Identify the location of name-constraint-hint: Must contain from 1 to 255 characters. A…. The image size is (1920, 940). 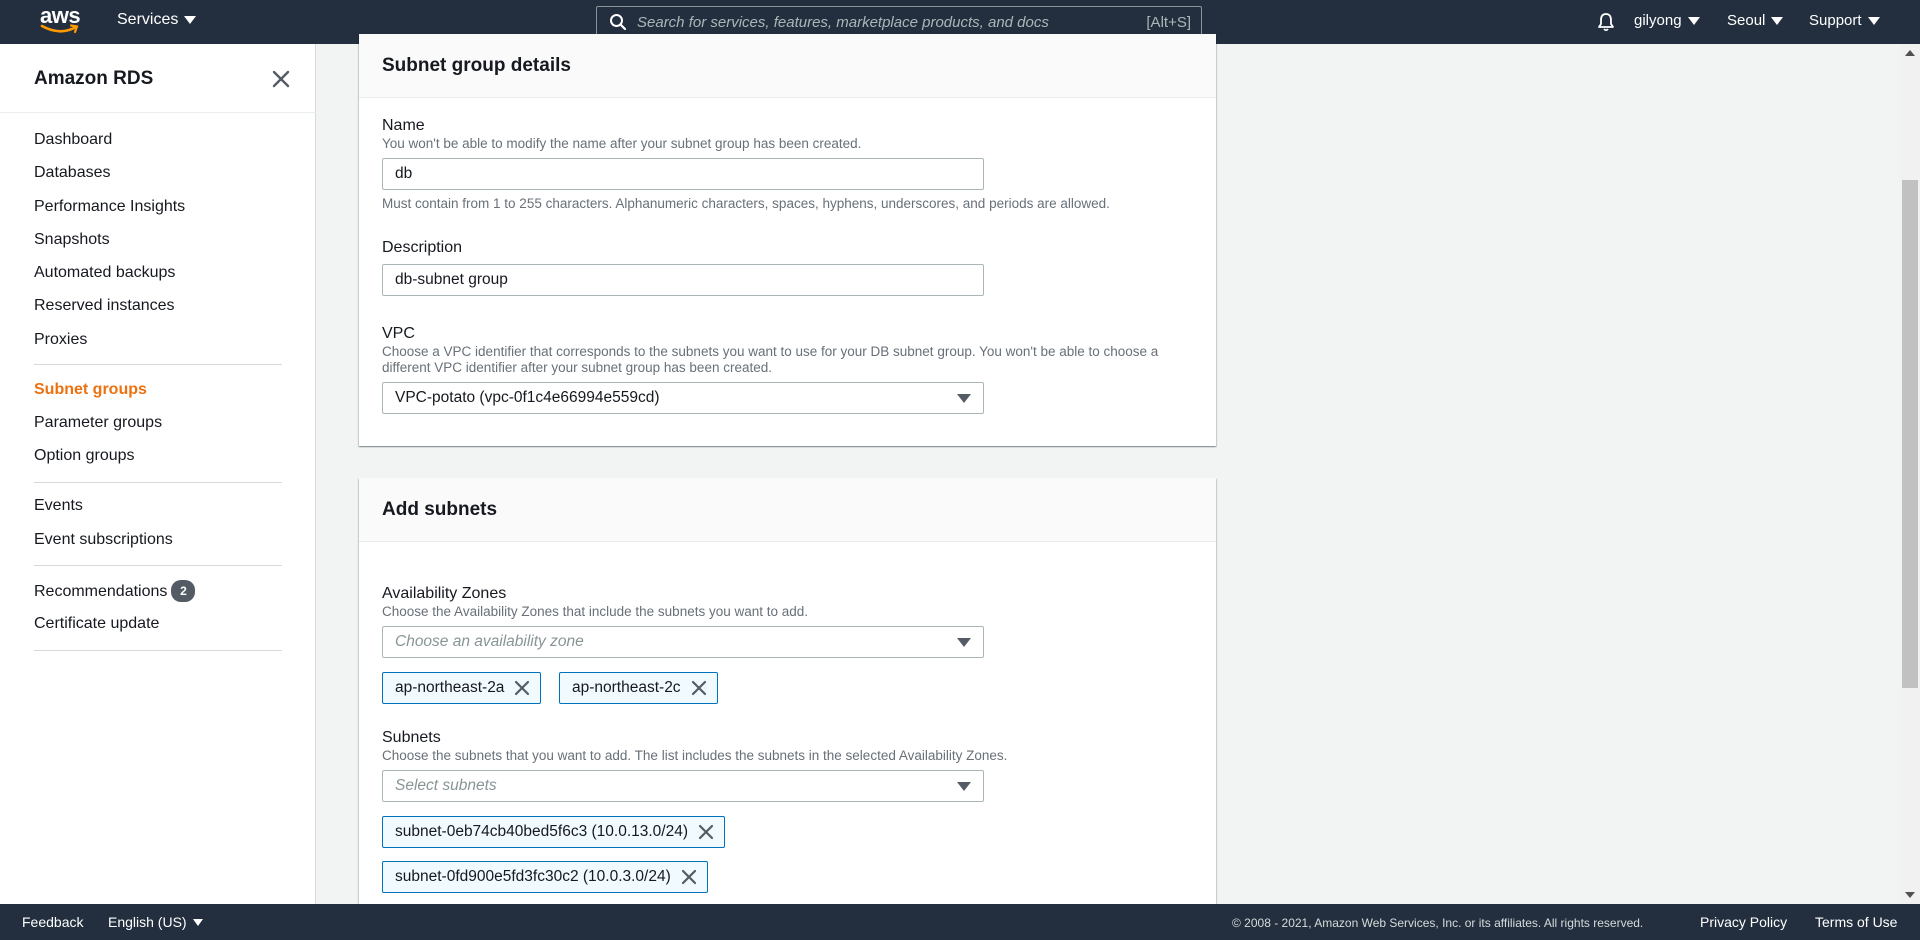
(746, 203).